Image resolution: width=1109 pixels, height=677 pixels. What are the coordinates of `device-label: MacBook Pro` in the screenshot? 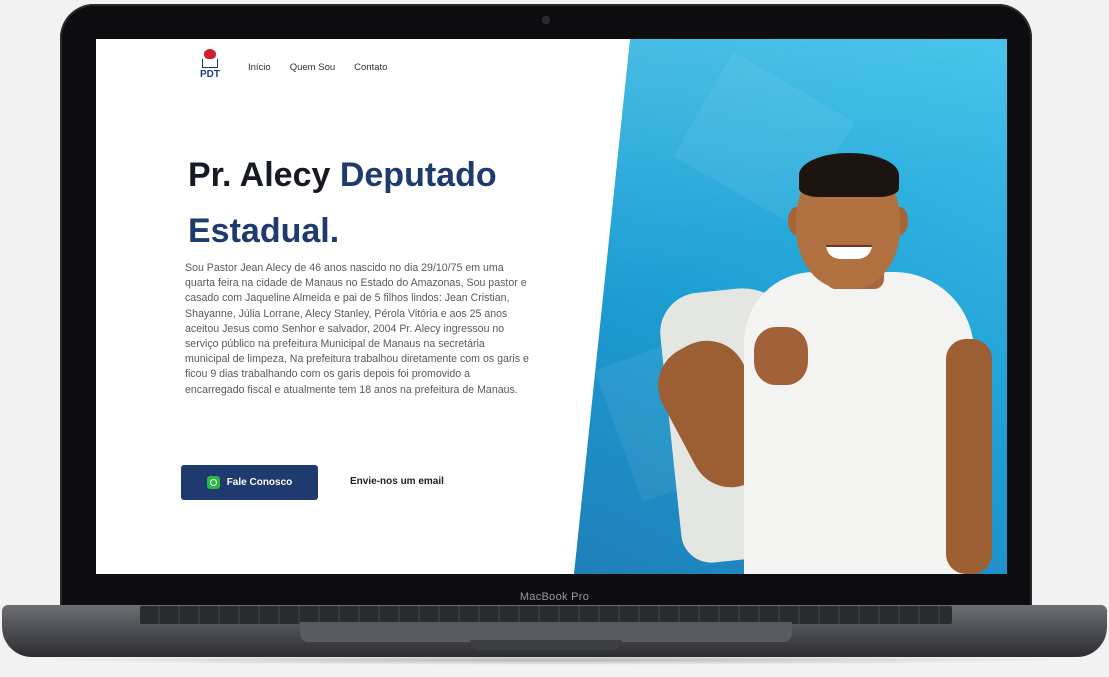 It's located at (554, 597).